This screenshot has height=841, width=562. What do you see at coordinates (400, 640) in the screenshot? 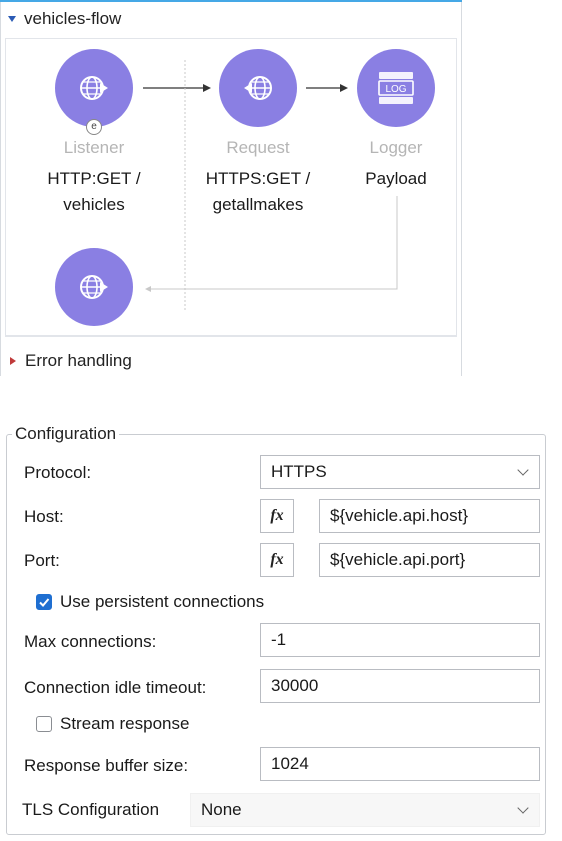
I see `max-connections-input: -1` at bounding box center [400, 640].